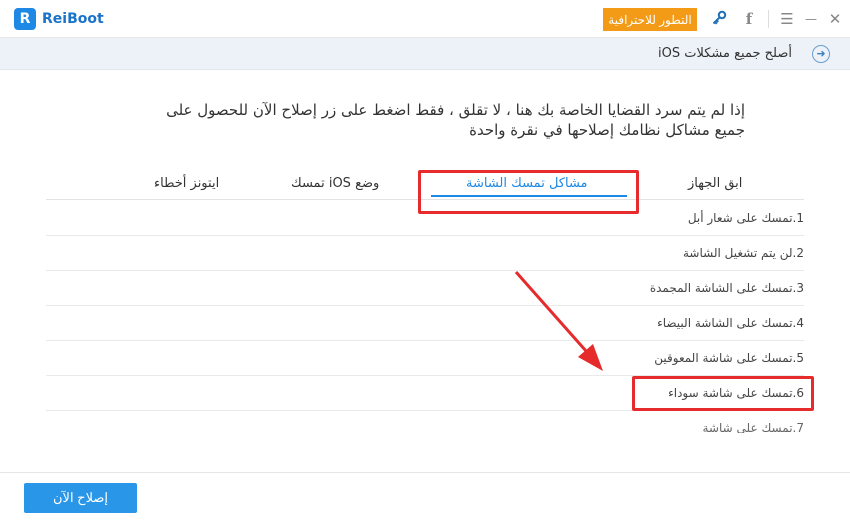 The height and width of the screenshot is (525, 850). I want to click on footer-bar: إصلاح الآن, so click(425, 498).